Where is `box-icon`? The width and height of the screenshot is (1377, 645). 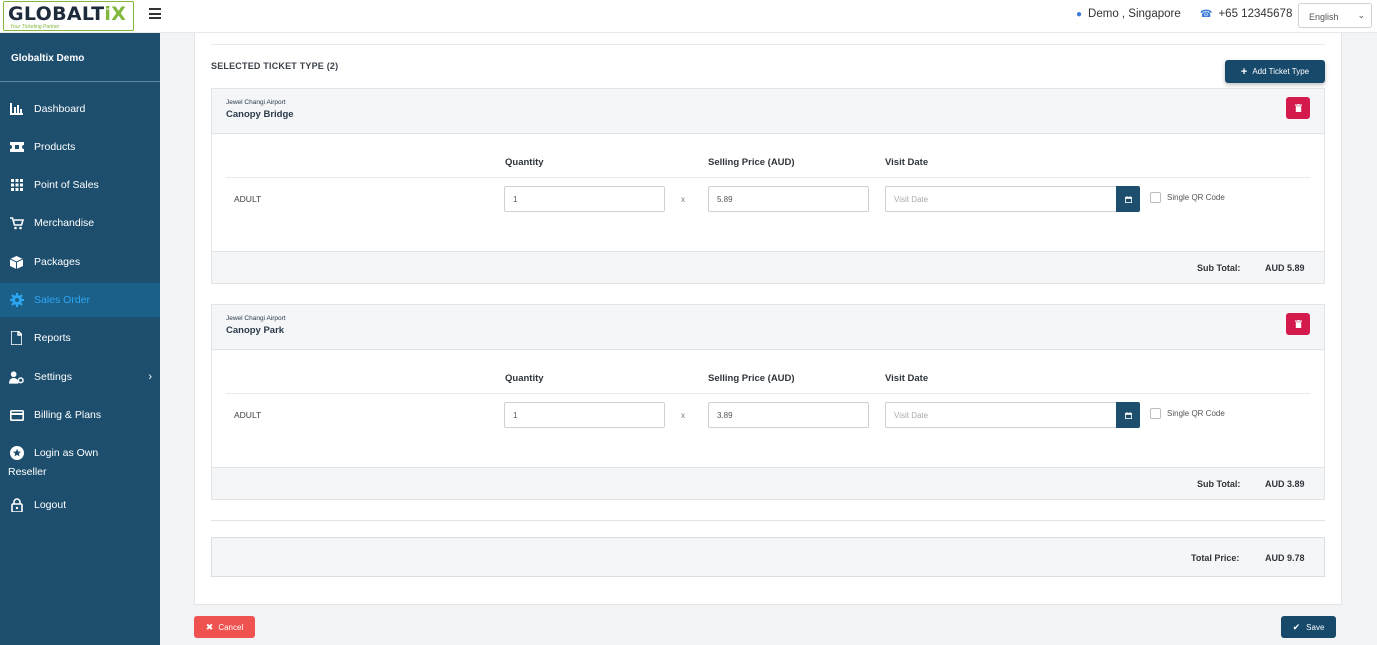
box-icon is located at coordinates (16, 262).